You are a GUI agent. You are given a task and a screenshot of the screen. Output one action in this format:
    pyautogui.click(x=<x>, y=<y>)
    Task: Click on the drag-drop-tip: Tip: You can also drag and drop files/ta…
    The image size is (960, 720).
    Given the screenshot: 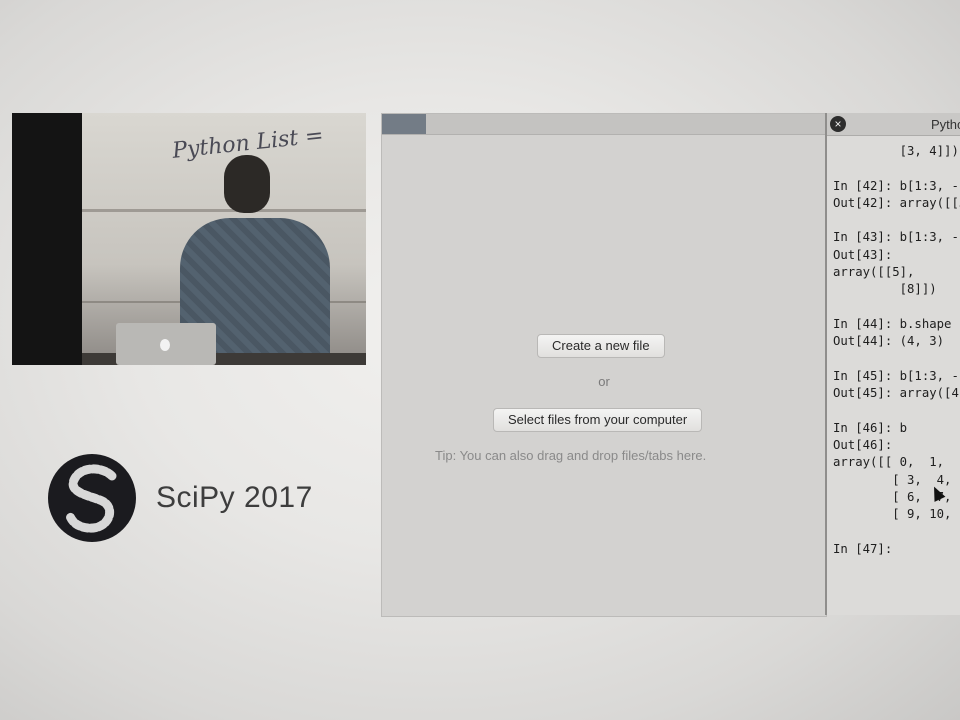 What is the action you would take?
    pyautogui.click(x=571, y=455)
    